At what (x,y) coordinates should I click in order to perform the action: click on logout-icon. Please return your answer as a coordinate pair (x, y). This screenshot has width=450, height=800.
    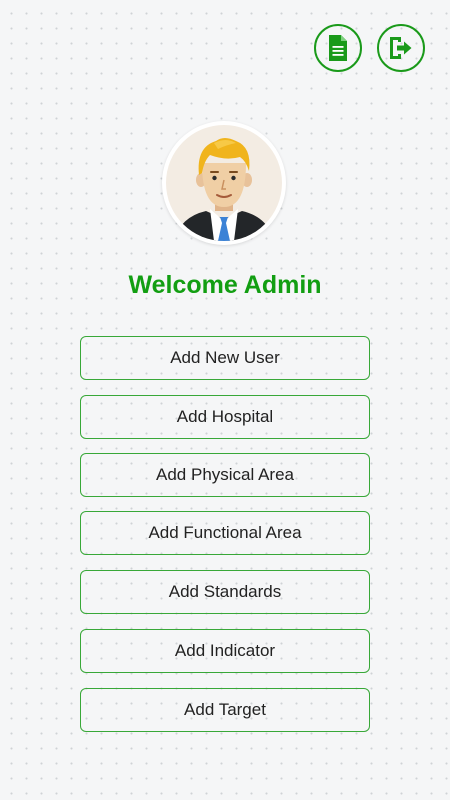
    Looking at the image, I should click on (401, 48).